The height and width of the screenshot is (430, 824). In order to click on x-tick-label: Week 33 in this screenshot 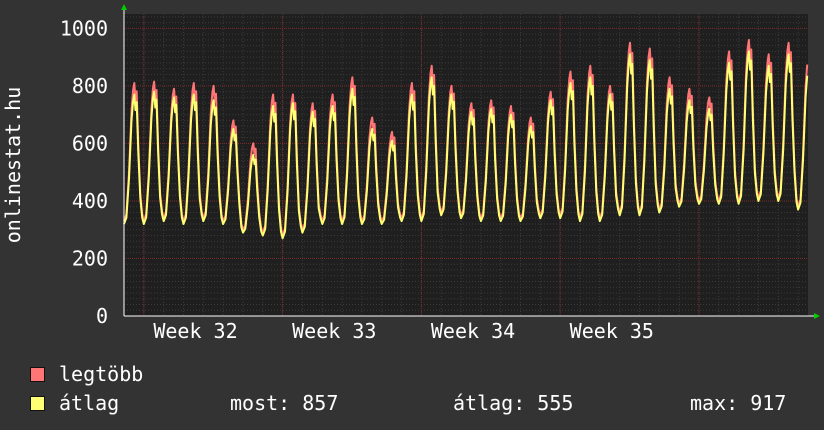, I will do `click(334, 331)`.